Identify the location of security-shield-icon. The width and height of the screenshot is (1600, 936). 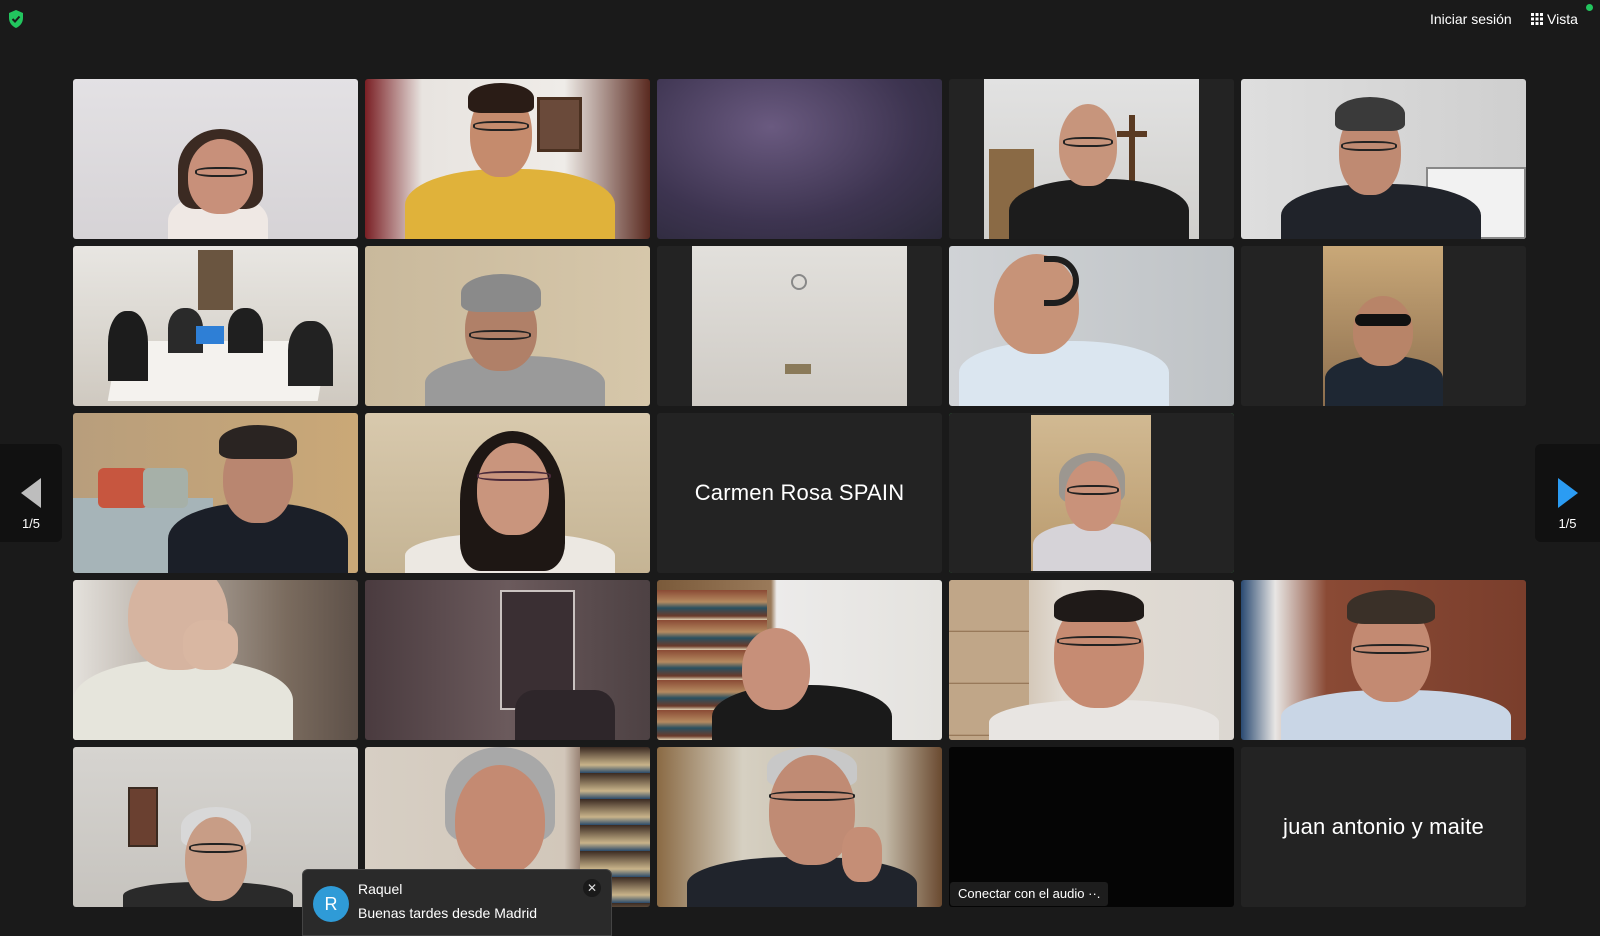
(16, 19).